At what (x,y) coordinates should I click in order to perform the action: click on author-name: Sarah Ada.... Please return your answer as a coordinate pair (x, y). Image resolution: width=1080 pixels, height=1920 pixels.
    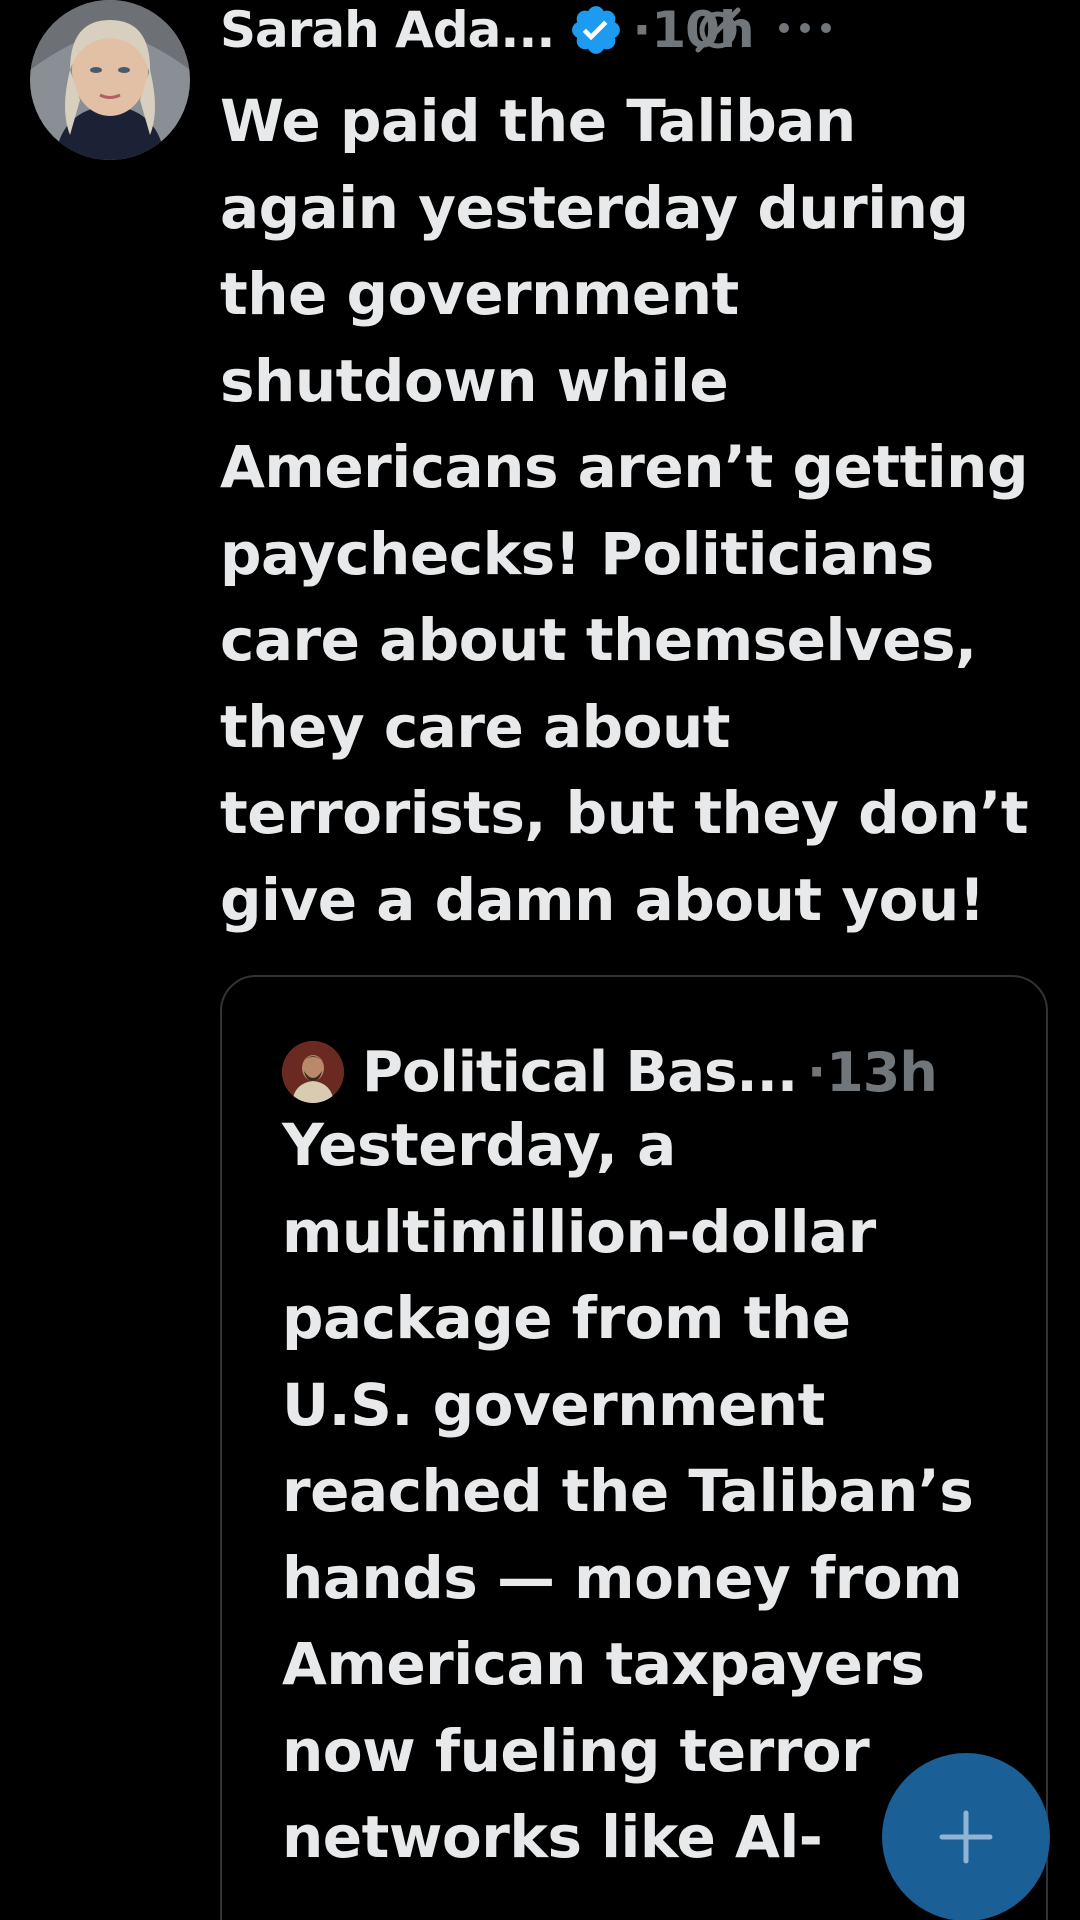
    Looking at the image, I should click on (387, 30).